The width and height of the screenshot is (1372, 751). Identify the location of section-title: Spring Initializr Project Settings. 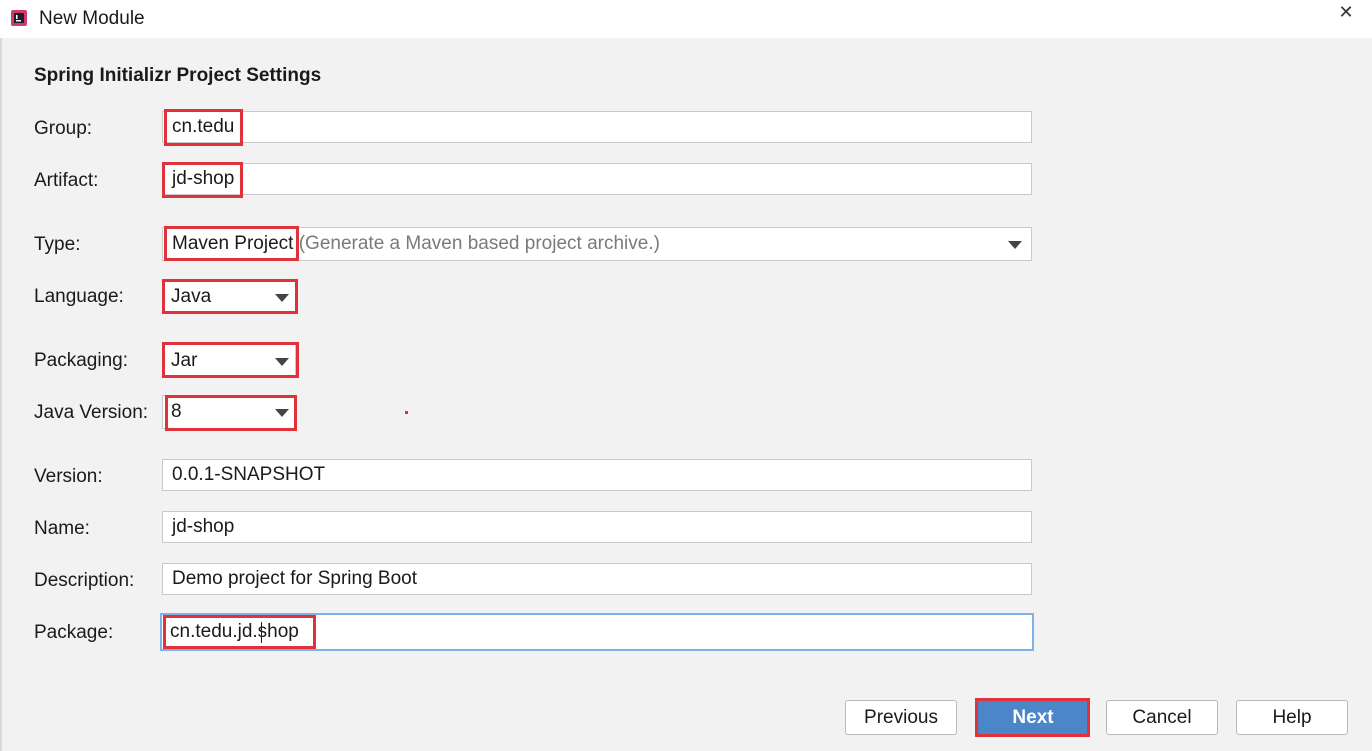
(178, 75).